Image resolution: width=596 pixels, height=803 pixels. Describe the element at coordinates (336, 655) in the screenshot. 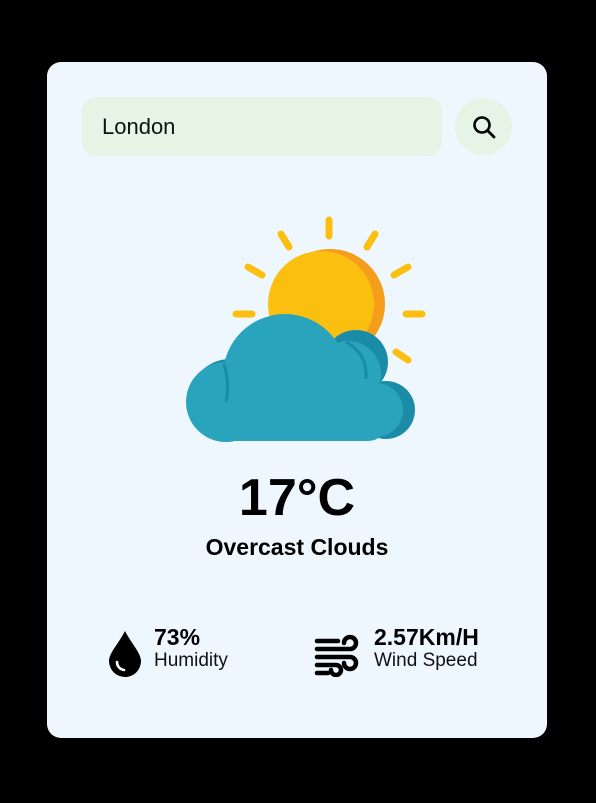

I see `wind-icon` at that location.